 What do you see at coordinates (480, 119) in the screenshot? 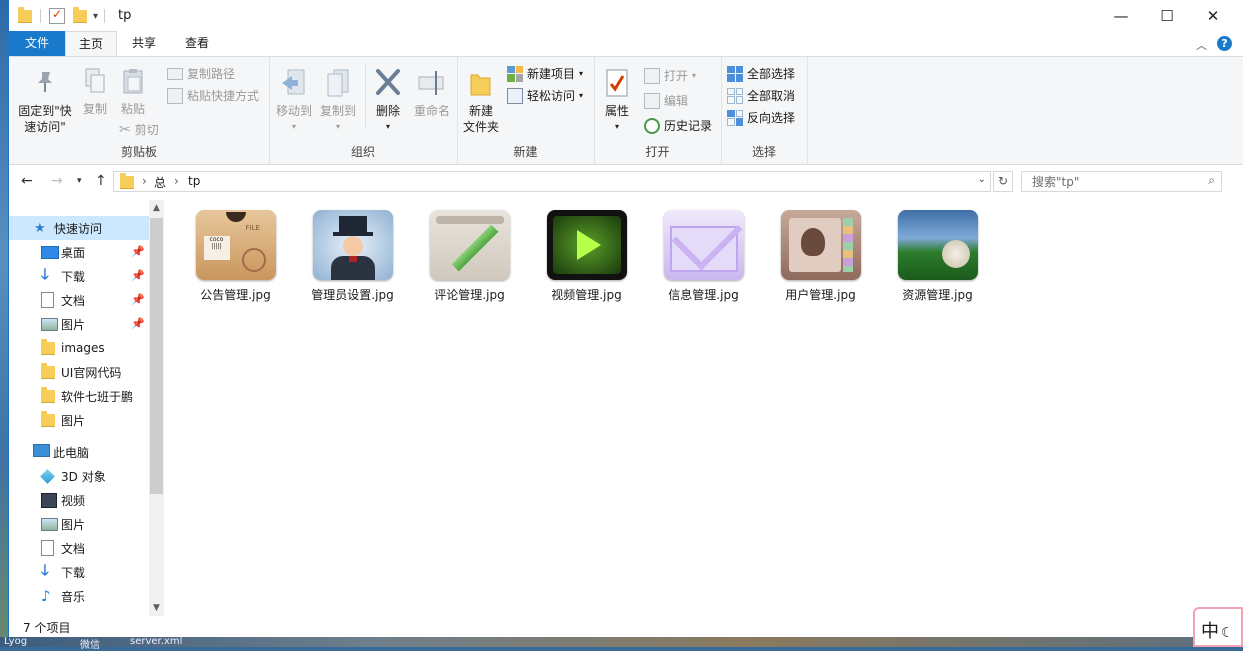
I see `new-folder-label: 新建 文件夹` at bounding box center [480, 119].